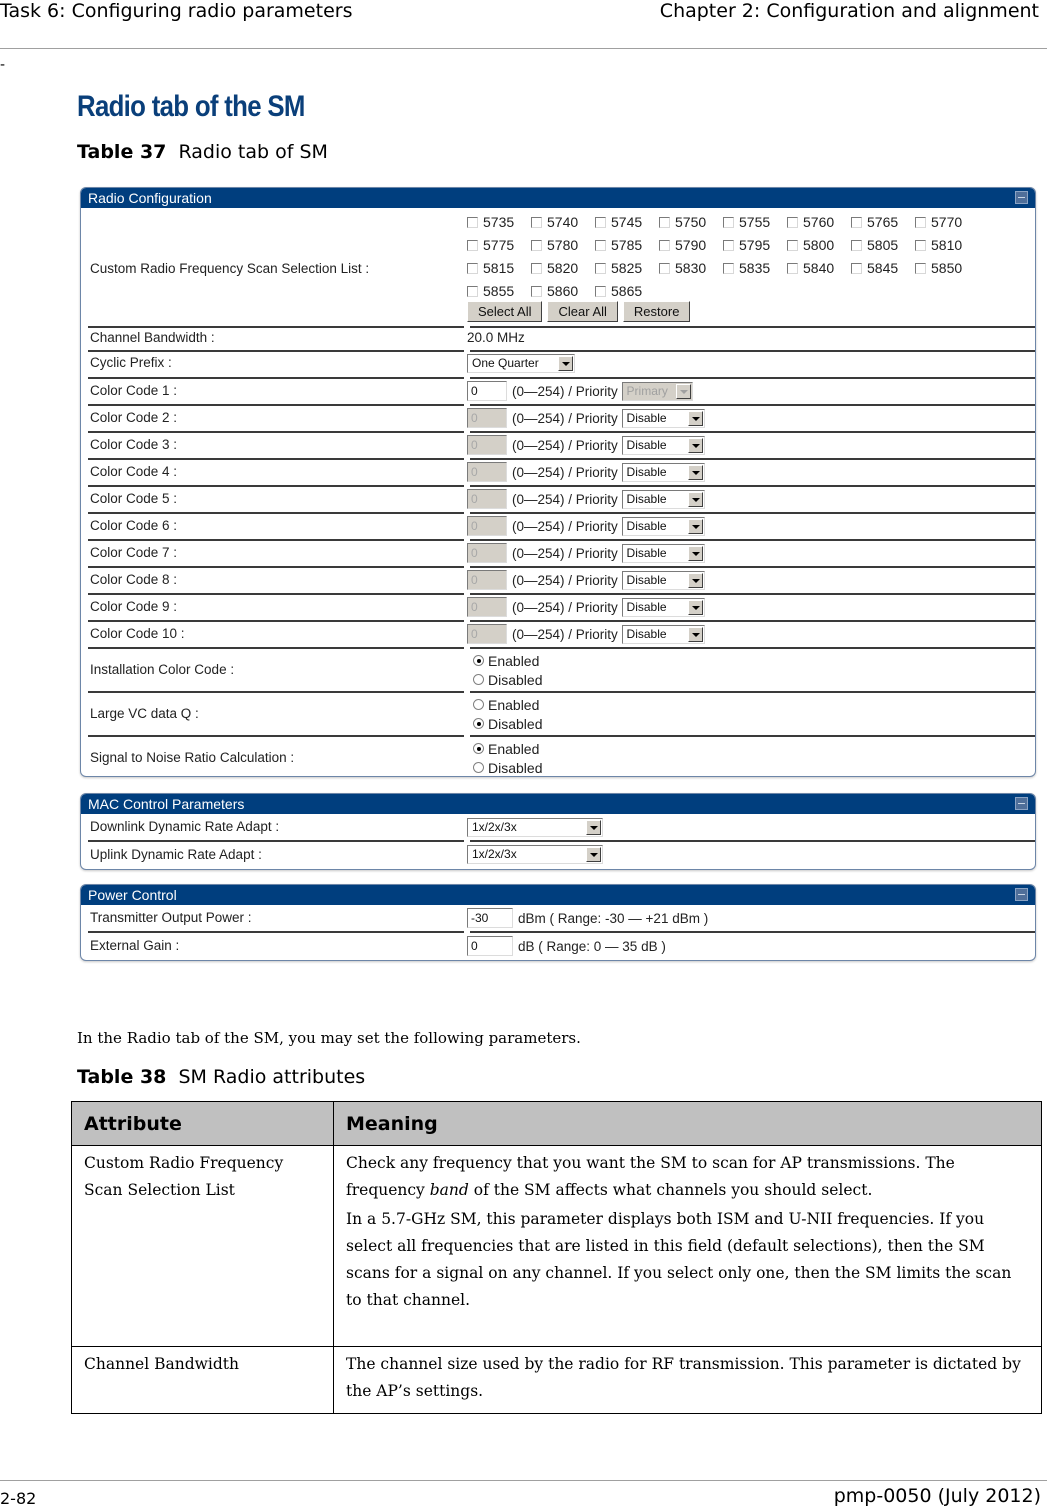 The image size is (1047, 1512). I want to click on frequency-checkbox: 5740, so click(563, 222).